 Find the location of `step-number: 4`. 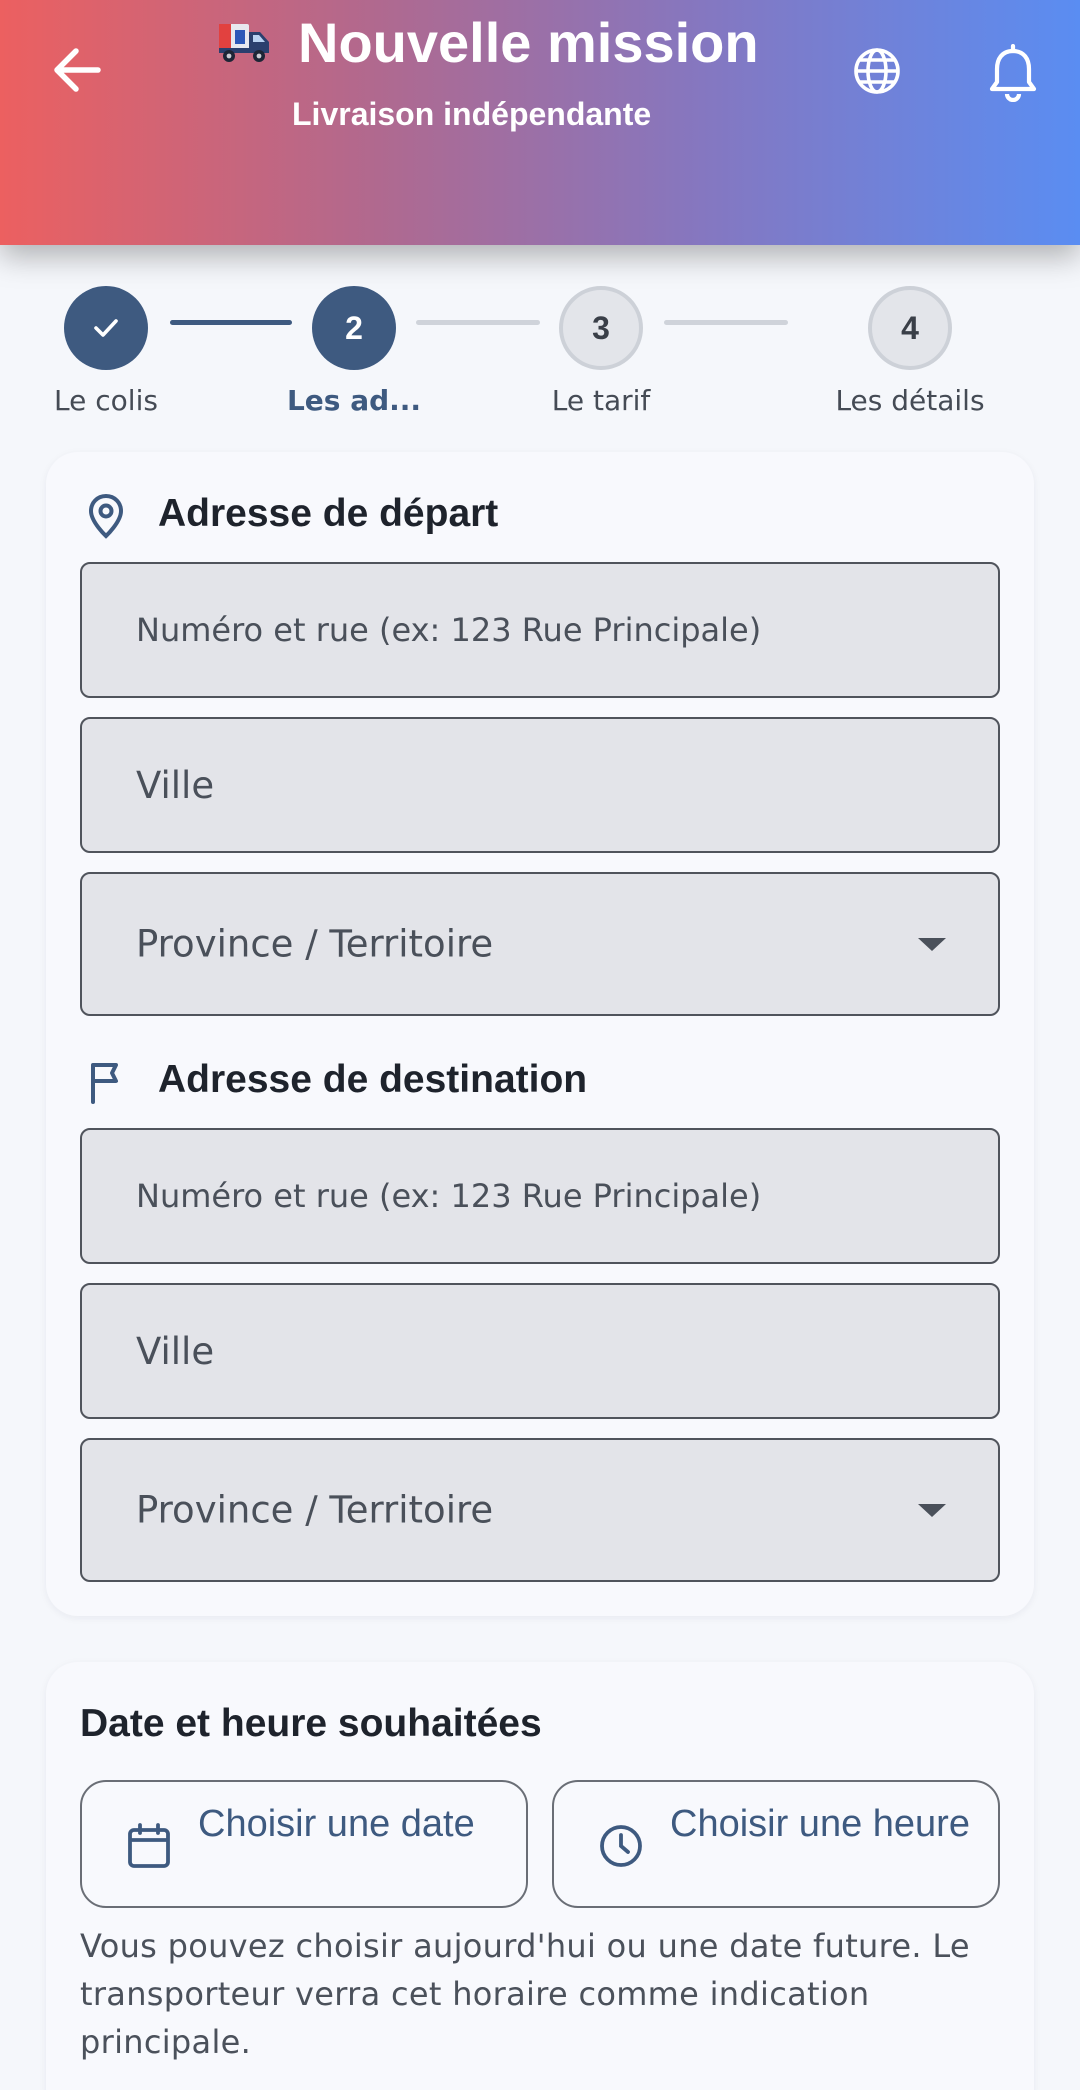

step-number: 4 is located at coordinates (910, 327).